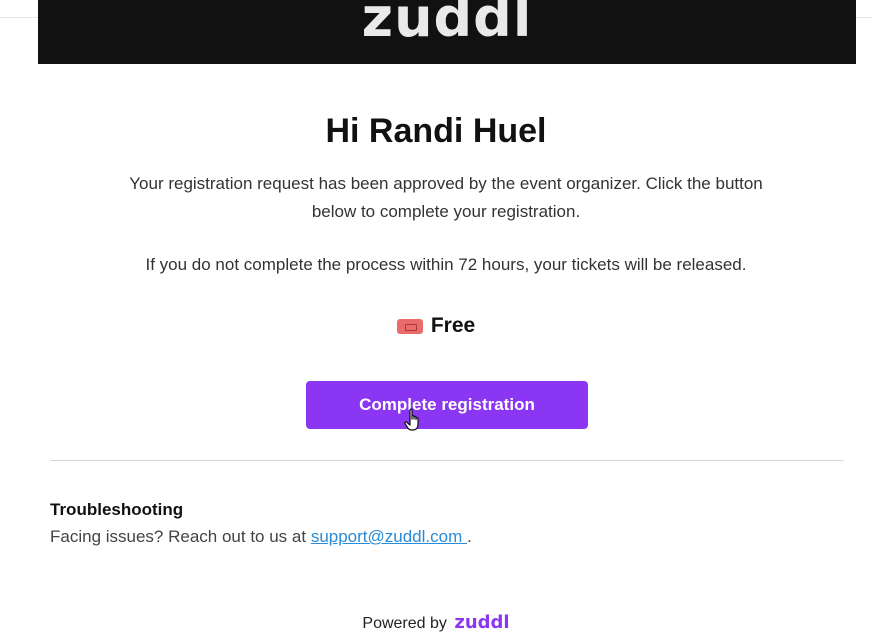  Describe the element at coordinates (447, 24) in the screenshot. I see `zuddl-logo: zuddl` at that location.